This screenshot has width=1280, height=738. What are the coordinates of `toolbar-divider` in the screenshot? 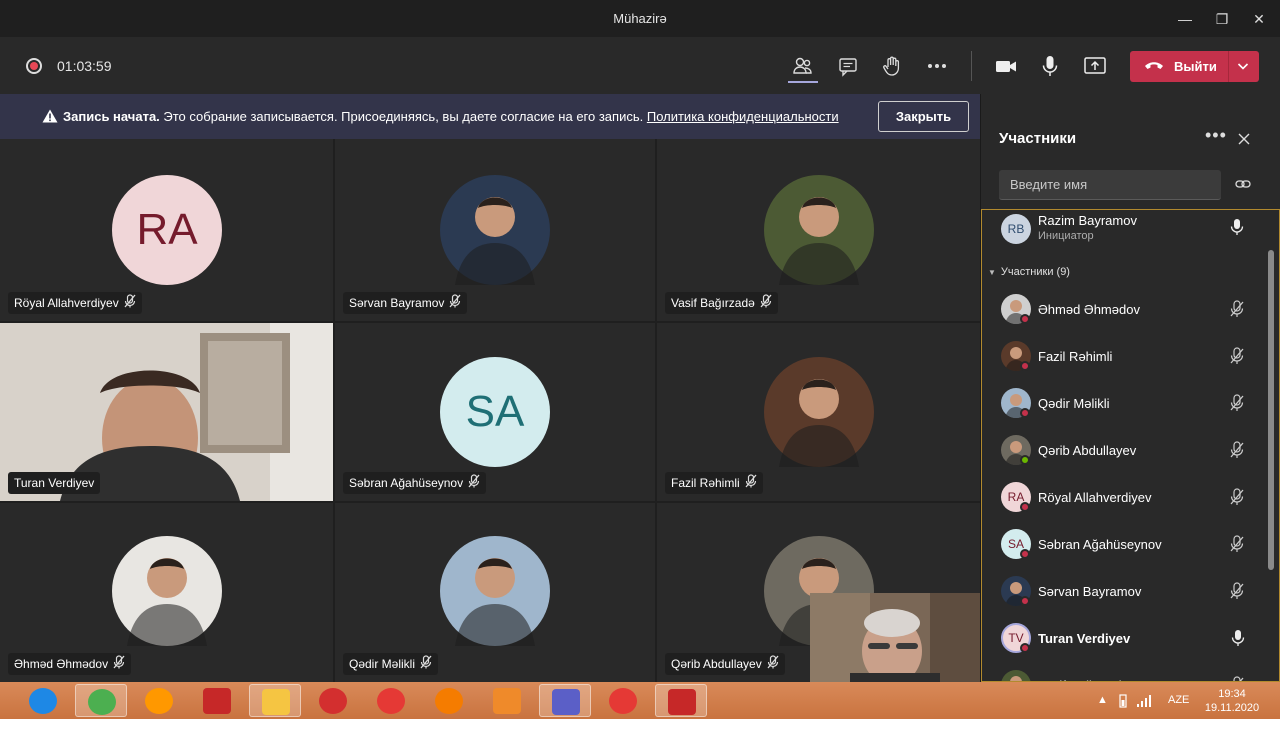 It's located at (971, 66).